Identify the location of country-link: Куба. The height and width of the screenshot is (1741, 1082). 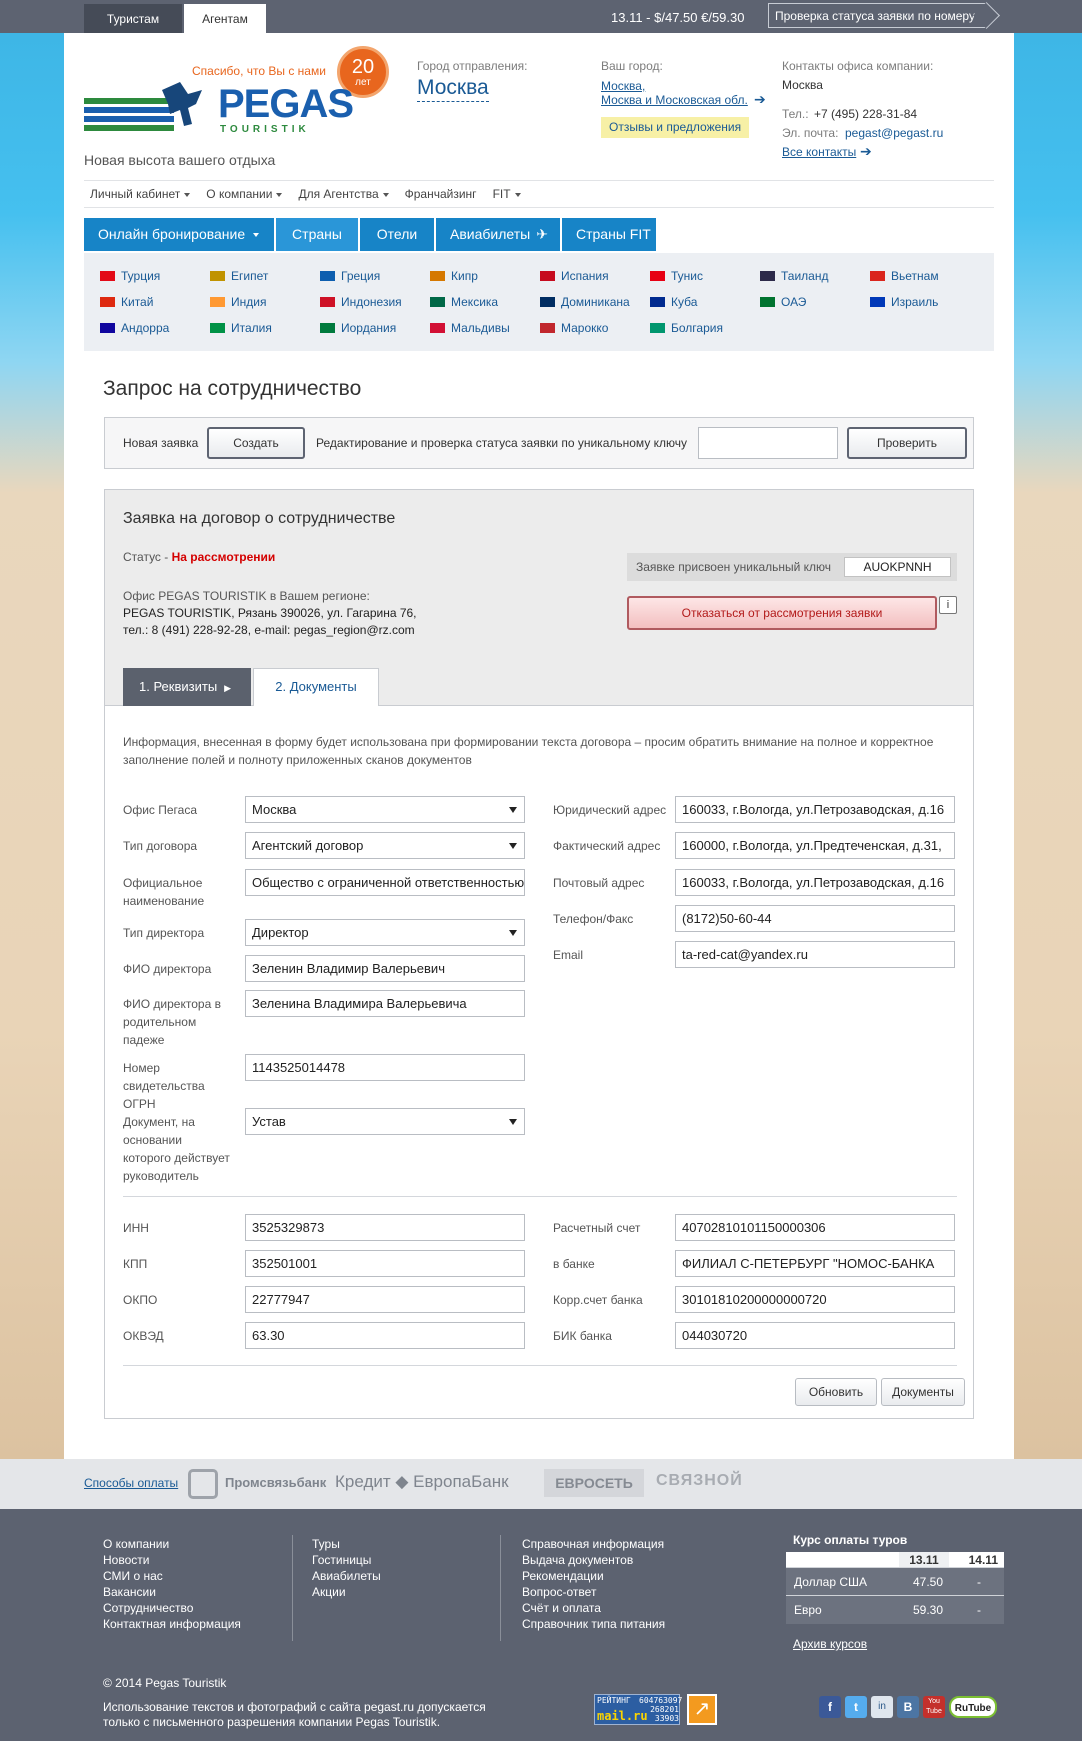
(673, 302).